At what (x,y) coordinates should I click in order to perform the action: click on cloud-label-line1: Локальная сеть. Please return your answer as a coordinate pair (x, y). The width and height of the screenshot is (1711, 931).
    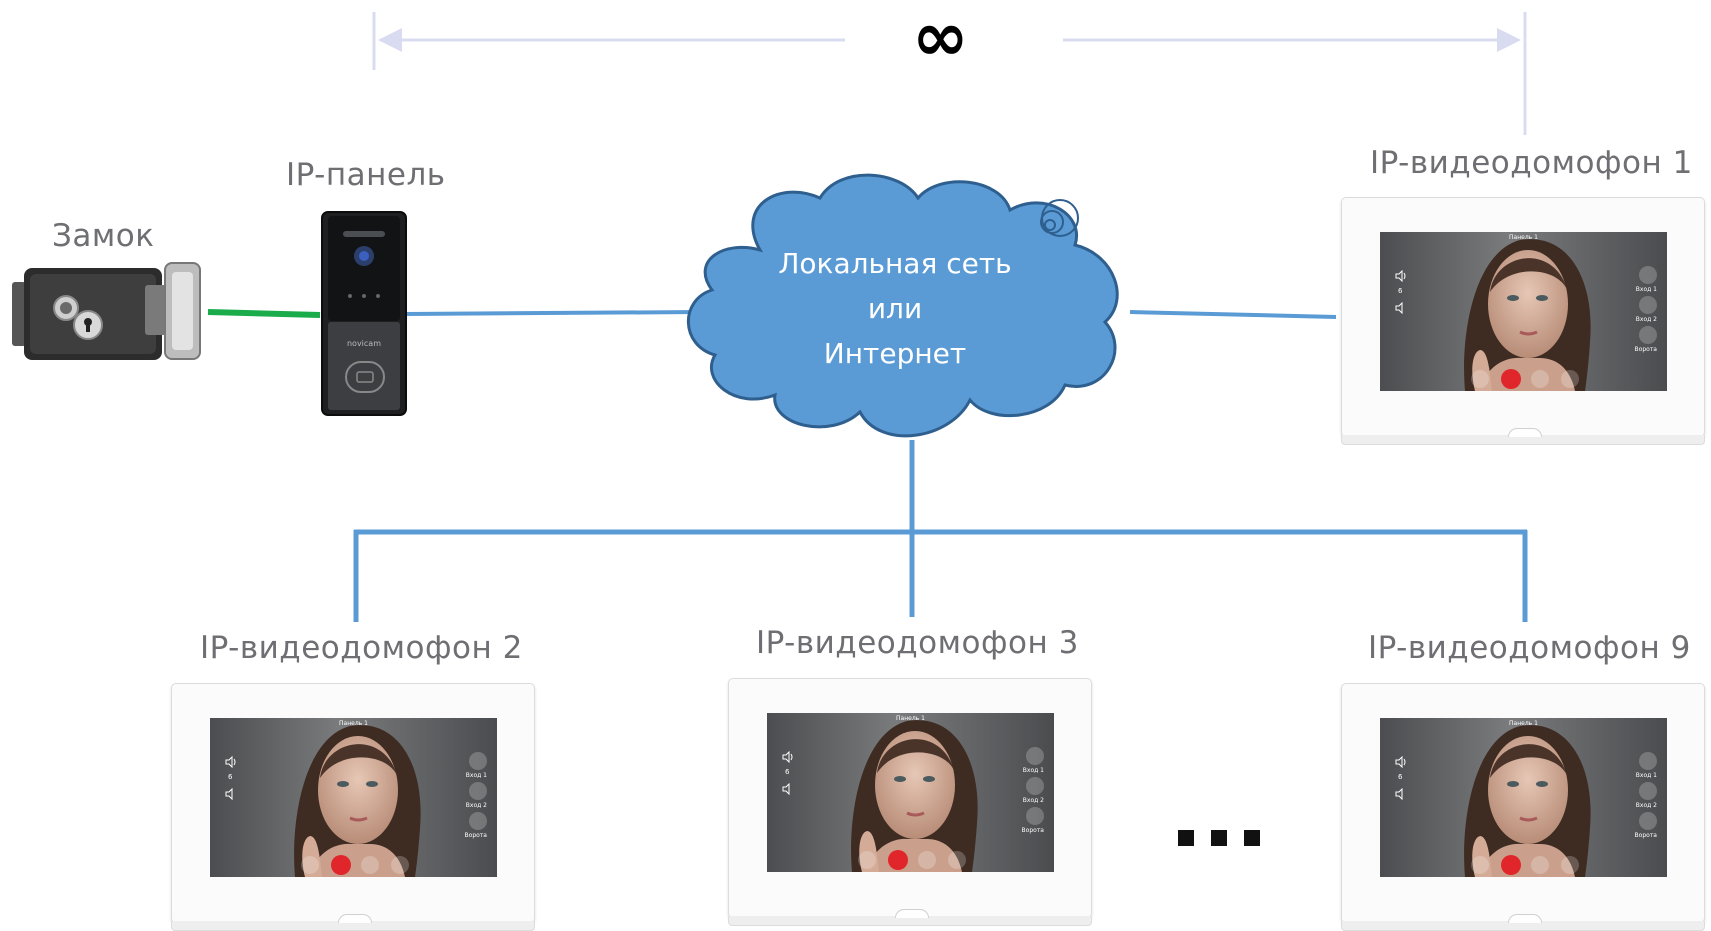
    Looking at the image, I should click on (895, 263).